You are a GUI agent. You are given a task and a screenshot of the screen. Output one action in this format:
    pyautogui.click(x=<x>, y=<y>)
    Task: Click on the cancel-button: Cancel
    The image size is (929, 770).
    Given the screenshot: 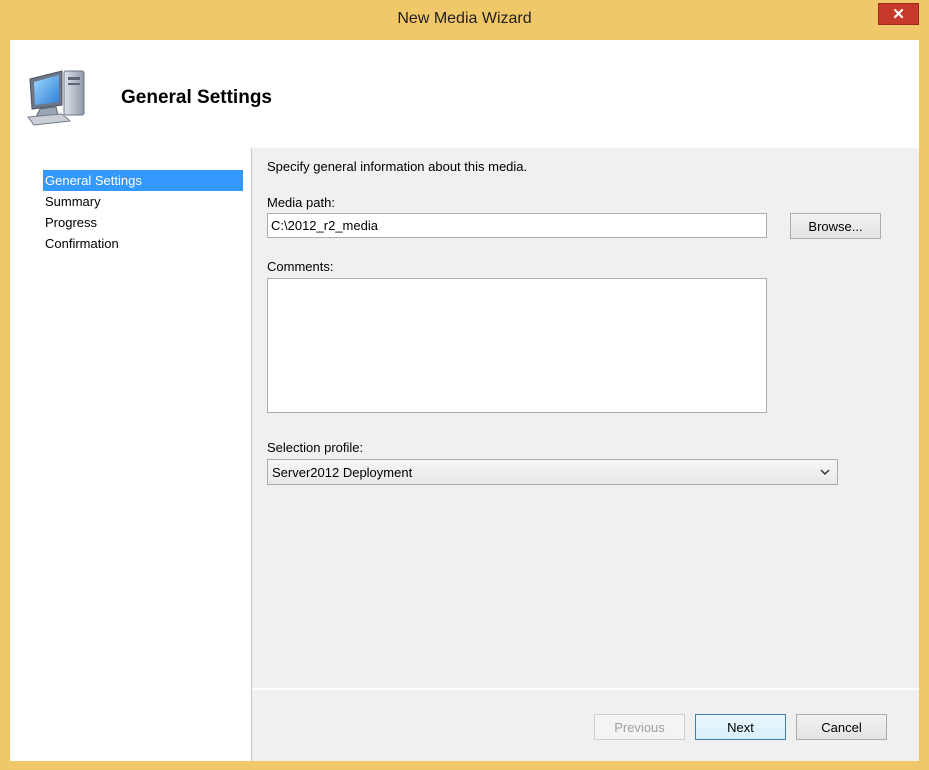 What is the action you would take?
    pyautogui.click(x=841, y=727)
    